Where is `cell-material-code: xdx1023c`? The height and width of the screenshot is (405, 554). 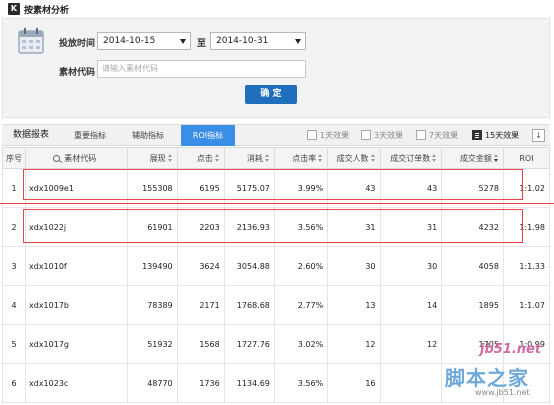 cell-material-code: xdx1023c is located at coordinates (76, 383).